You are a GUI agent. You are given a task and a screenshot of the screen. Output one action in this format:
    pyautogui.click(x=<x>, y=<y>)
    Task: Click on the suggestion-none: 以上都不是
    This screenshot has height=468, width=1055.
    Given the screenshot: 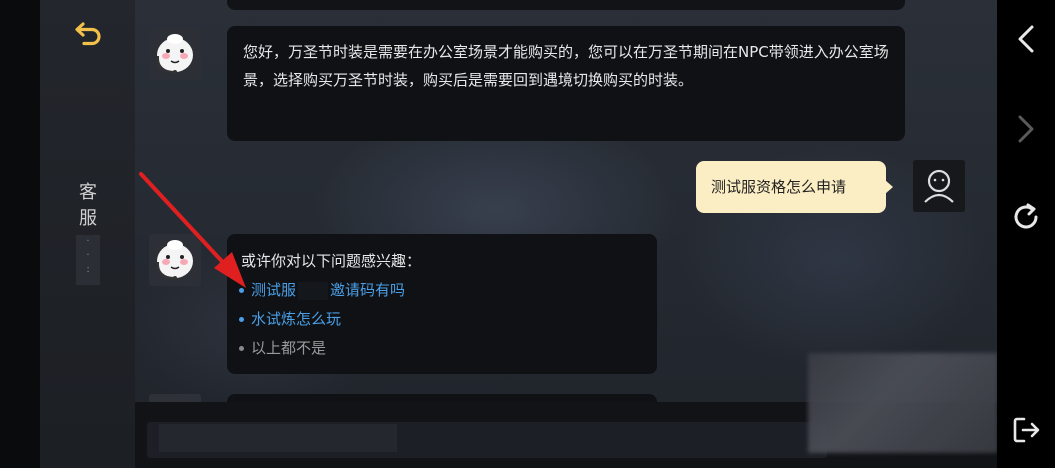 What is the action you would take?
    pyautogui.click(x=288, y=348)
    